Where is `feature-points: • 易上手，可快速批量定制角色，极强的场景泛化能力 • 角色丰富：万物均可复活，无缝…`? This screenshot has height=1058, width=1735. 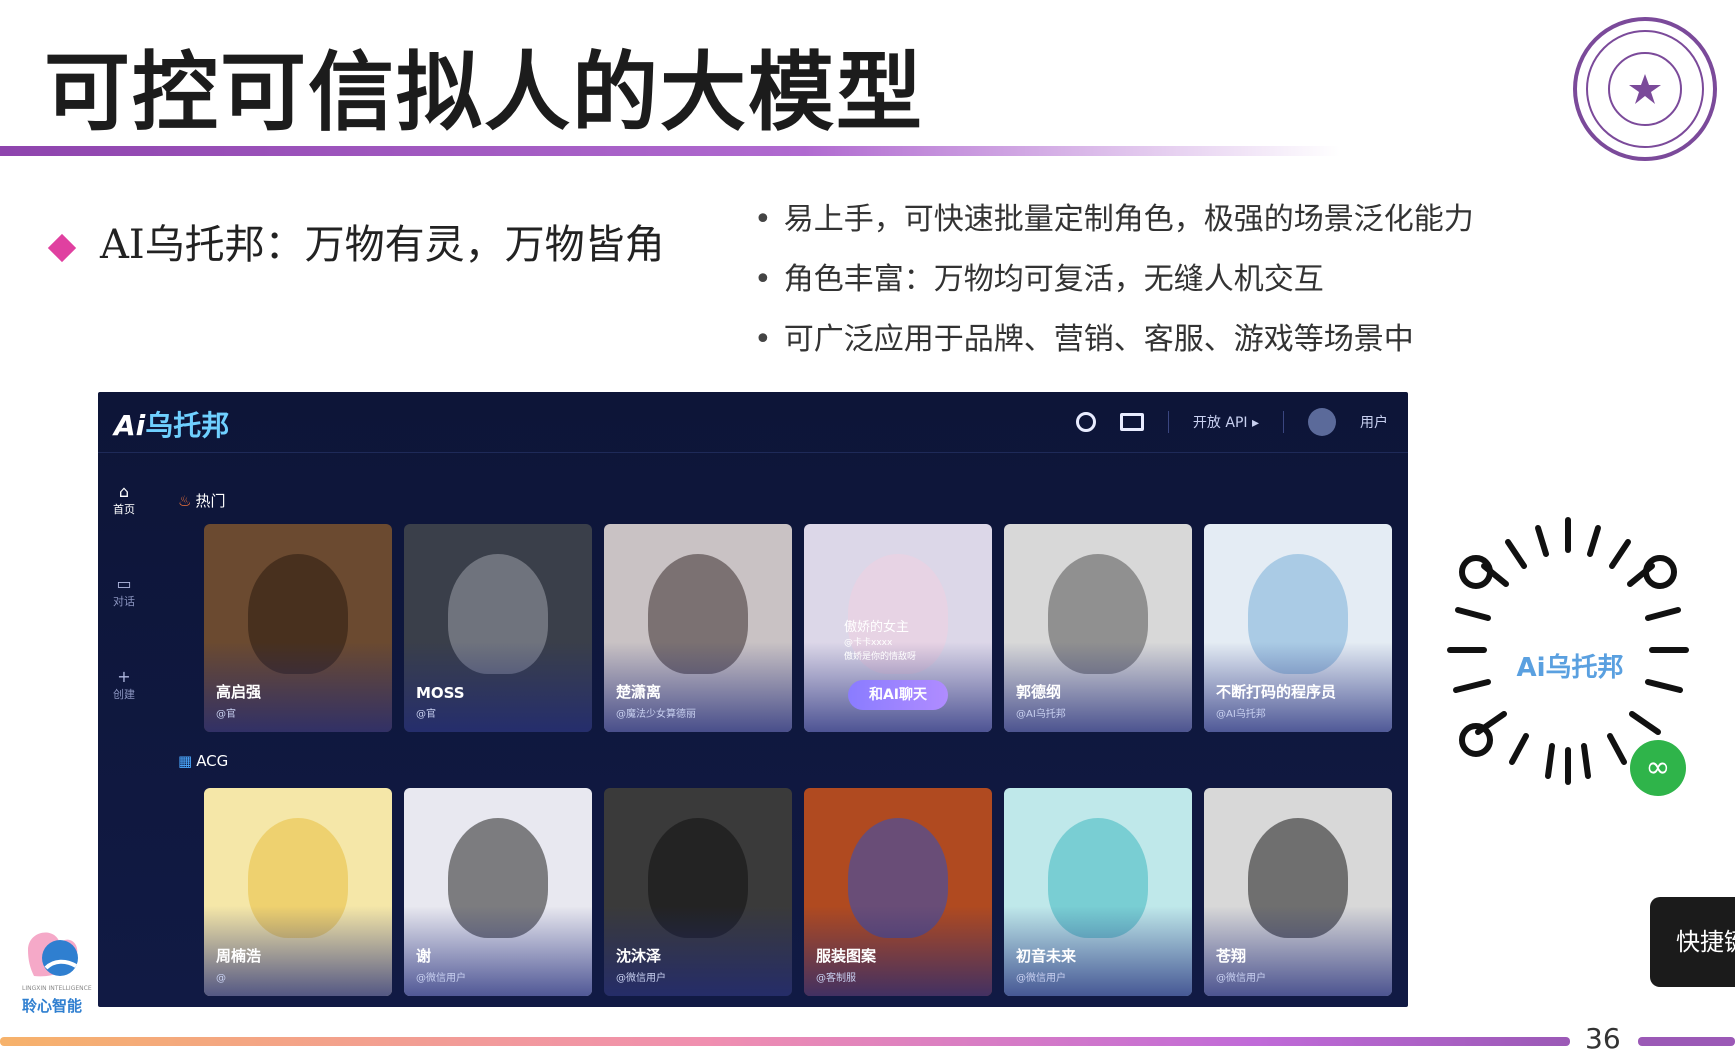 feature-points: • 易上手，可快速批量定制角色，极强的场景泛化能力 • 角色丰富：万物均可复活，无缝… is located at coordinates (1114, 290).